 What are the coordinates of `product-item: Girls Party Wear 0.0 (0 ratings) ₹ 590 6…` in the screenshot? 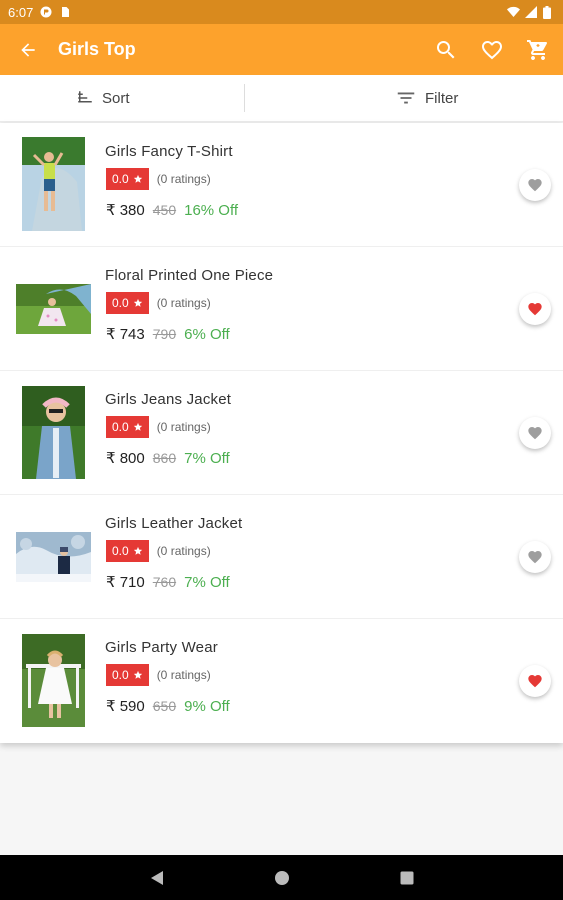 It's located at (281, 681).